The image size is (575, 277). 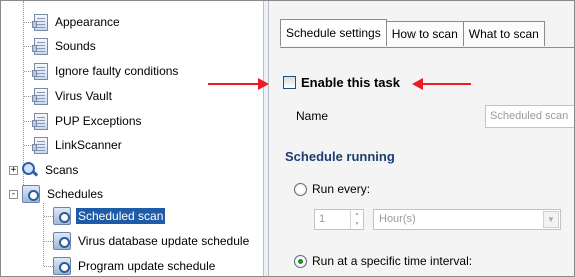 I want to click on radio-button, so click(x=300, y=189).